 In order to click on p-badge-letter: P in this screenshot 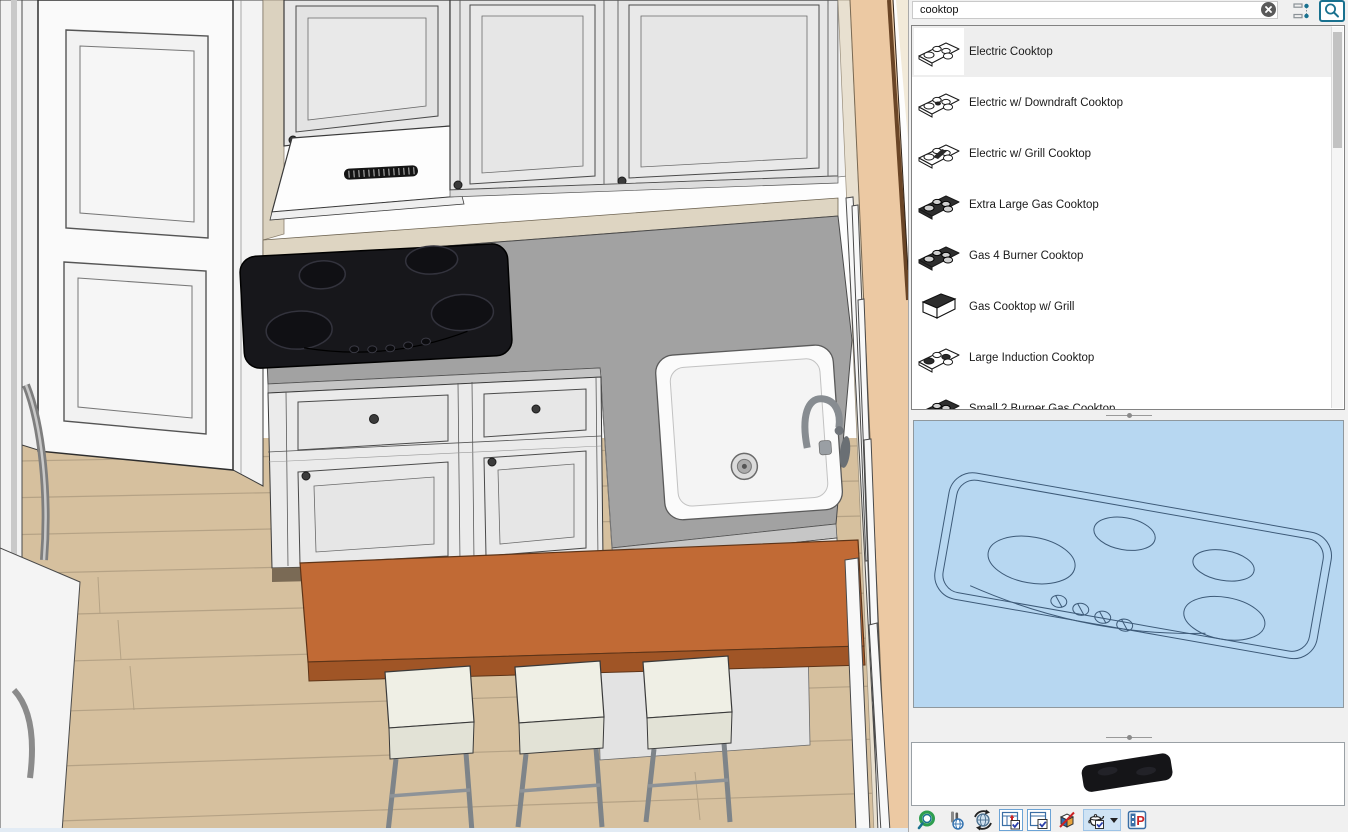, I will do `click(1140, 821)`.